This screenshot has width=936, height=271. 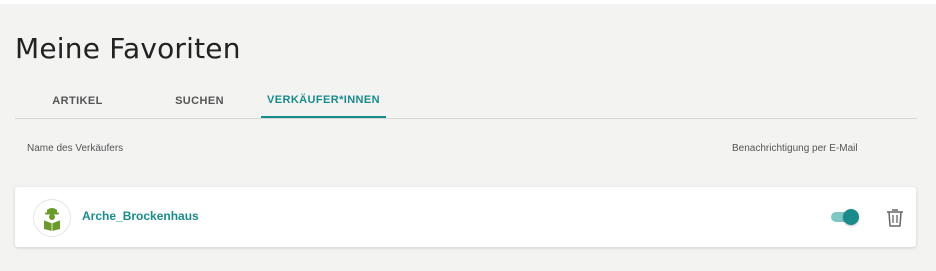 I want to click on tab-suchen: SUCHEN, so click(x=199, y=101).